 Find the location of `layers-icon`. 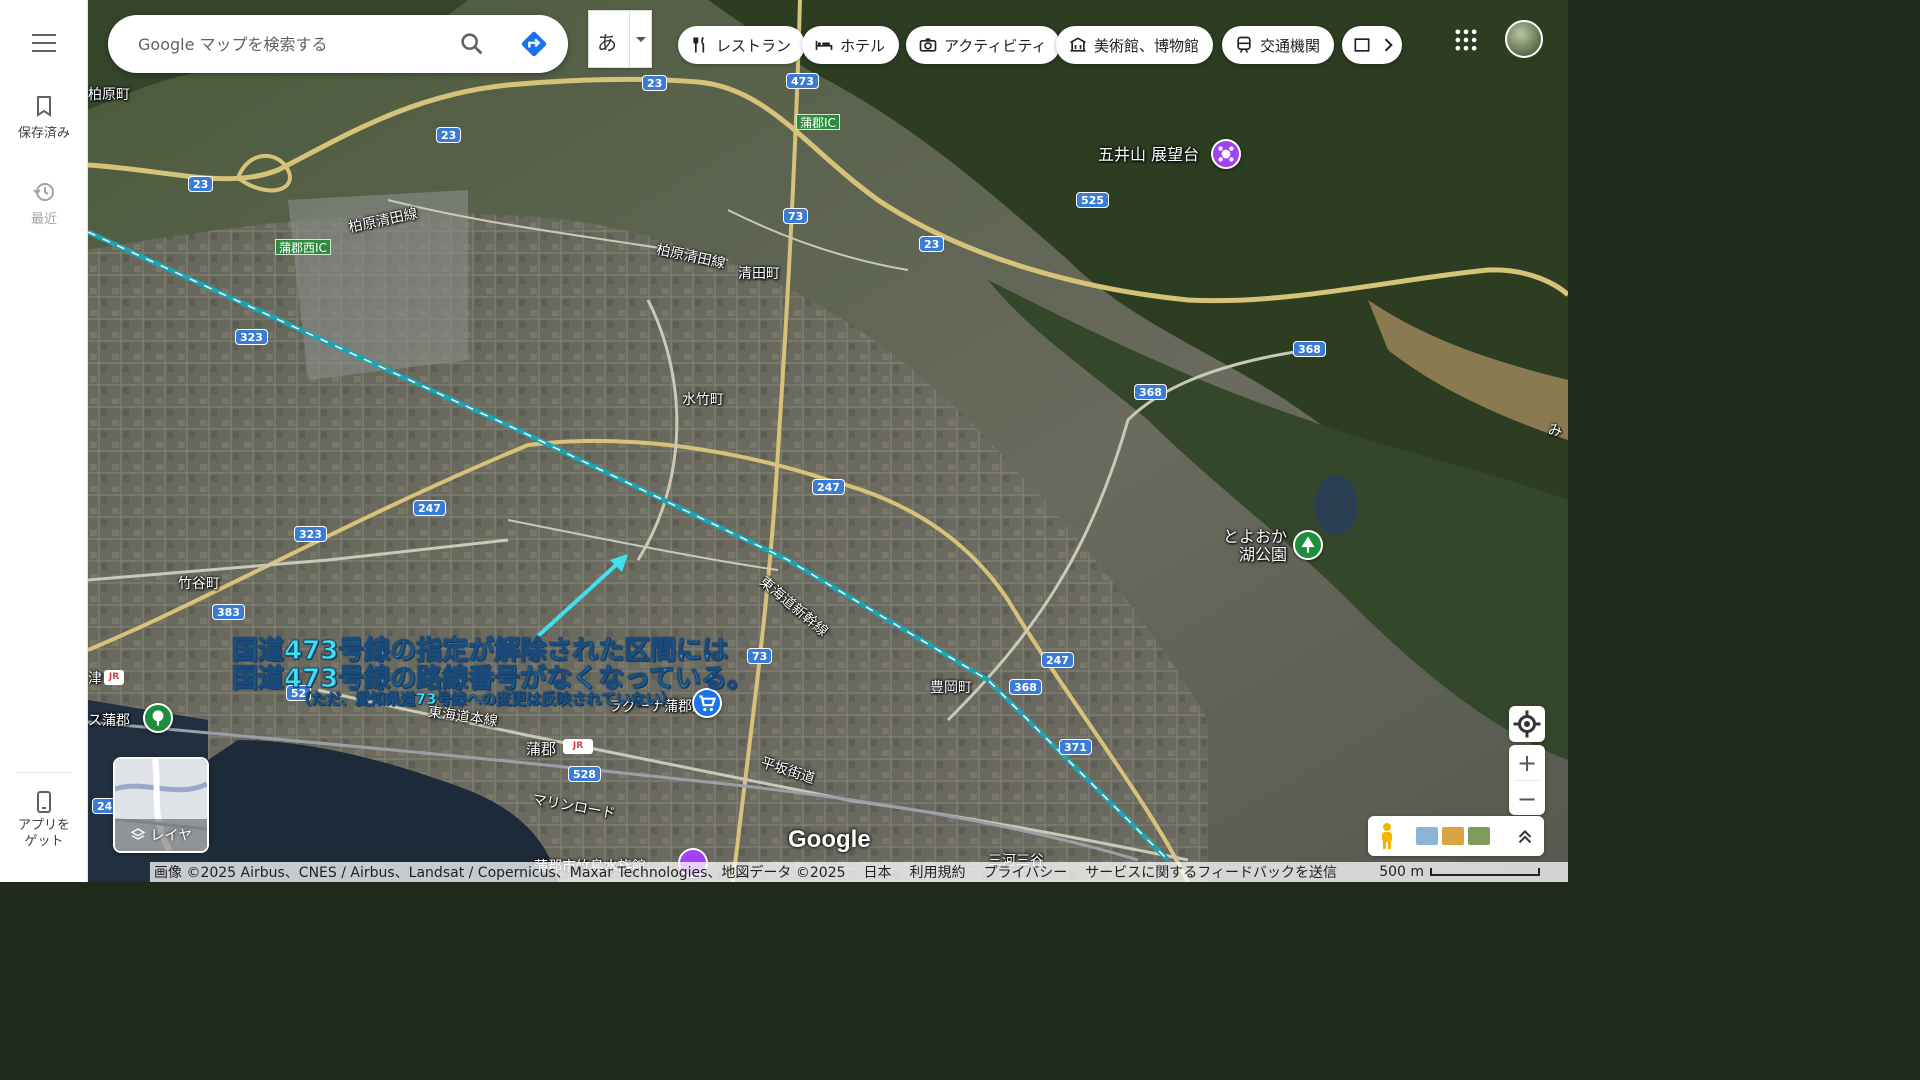

layers-icon is located at coordinates (138, 834).